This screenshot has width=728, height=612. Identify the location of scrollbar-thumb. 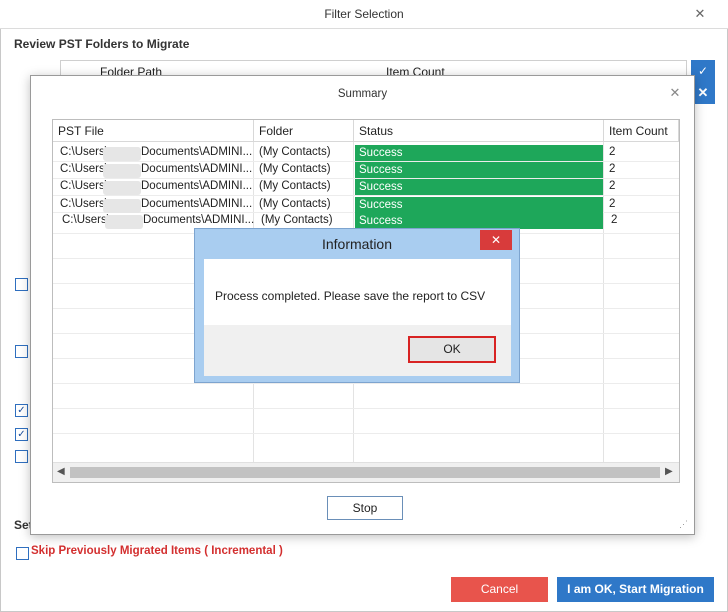
(365, 472).